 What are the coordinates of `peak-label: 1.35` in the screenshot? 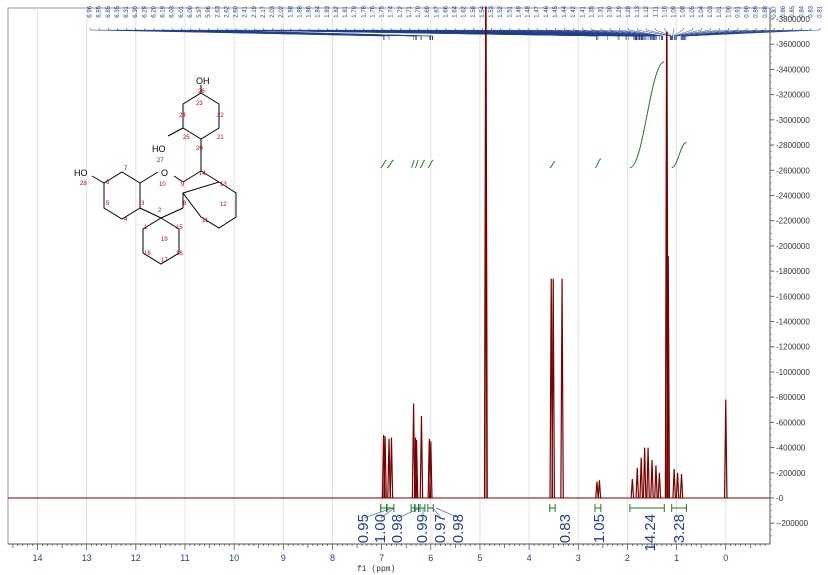 It's located at (592, 11).